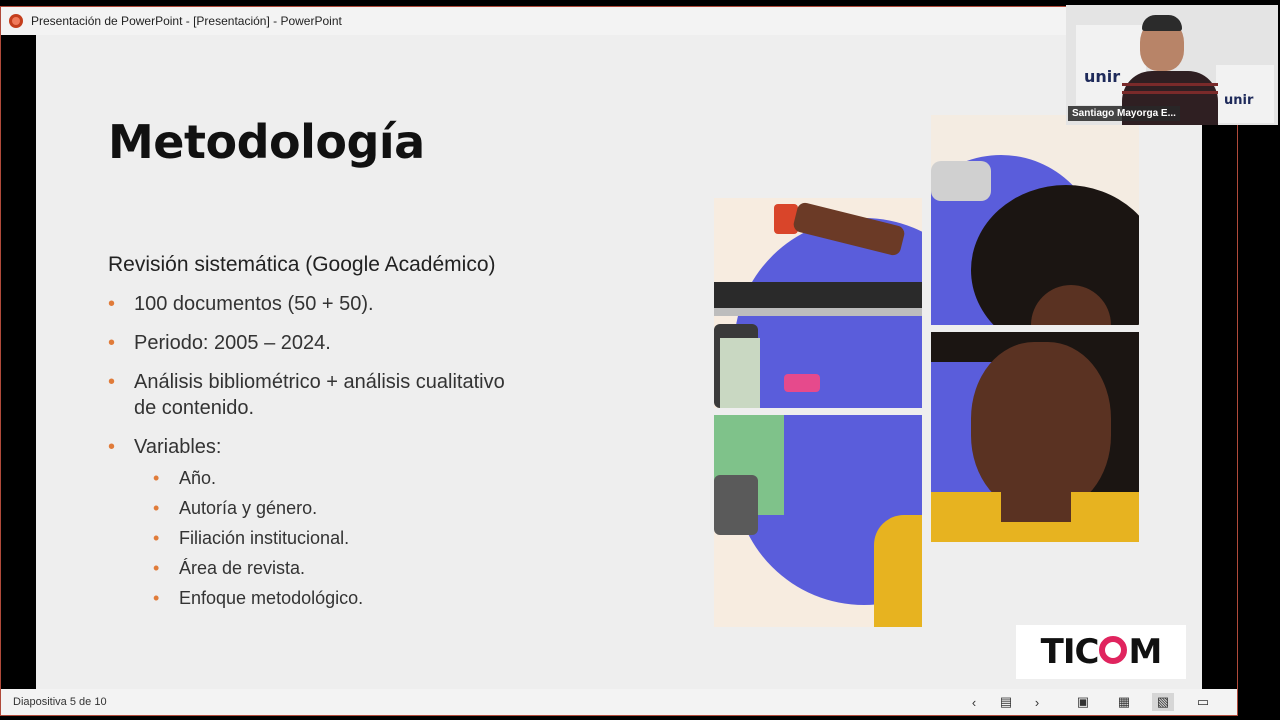  What do you see at coordinates (1113, 650) in the screenshot?
I see `aperture-icon` at bounding box center [1113, 650].